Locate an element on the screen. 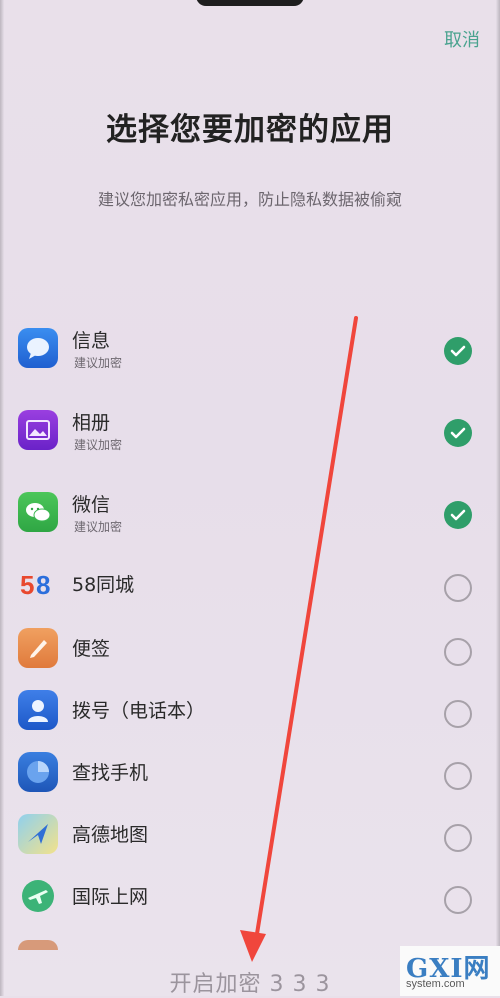 This screenshot has width=500, height=998. page-title: 选择您要加密的应用 is located at coordinates (250, 130).